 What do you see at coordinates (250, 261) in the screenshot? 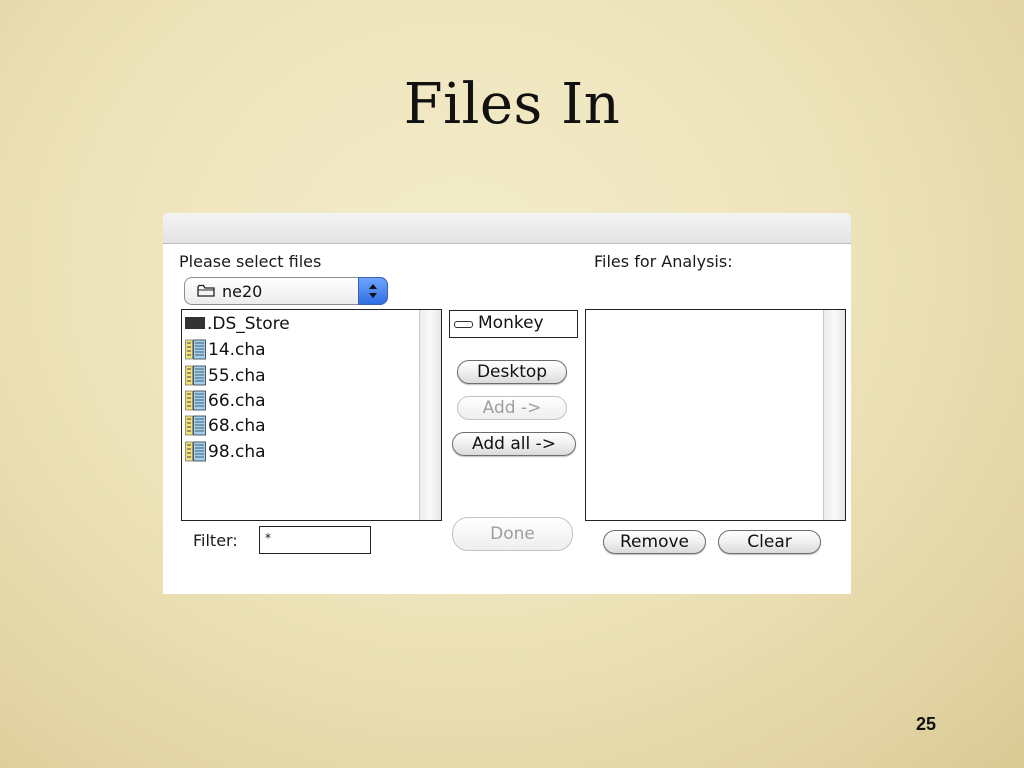
I see `select-files-label: Please select files` at bounding box center [250, 261].